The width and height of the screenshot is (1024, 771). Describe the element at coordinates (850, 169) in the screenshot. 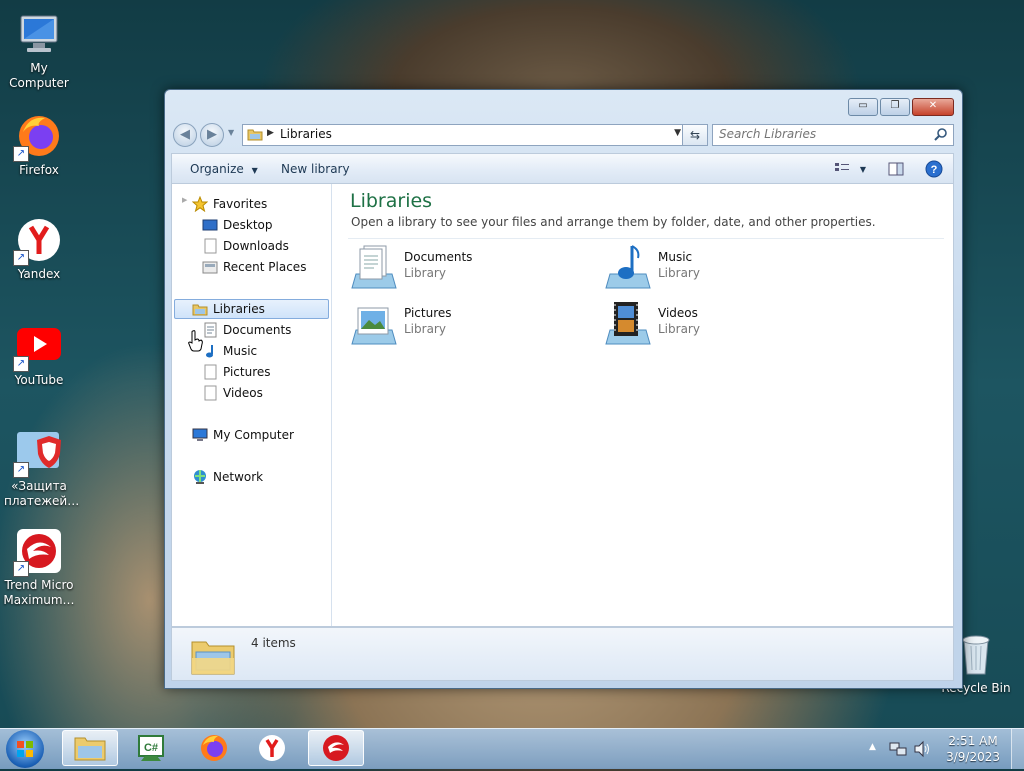

I see `change-view-button: ▼` at that location.